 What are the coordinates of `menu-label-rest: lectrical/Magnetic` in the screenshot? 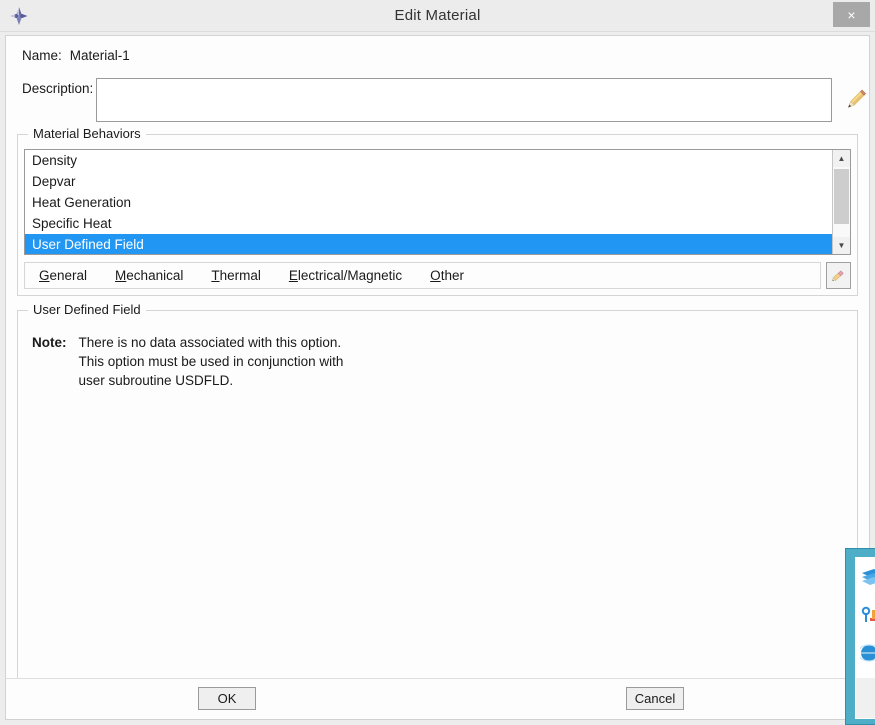 It's located at (350, 275).